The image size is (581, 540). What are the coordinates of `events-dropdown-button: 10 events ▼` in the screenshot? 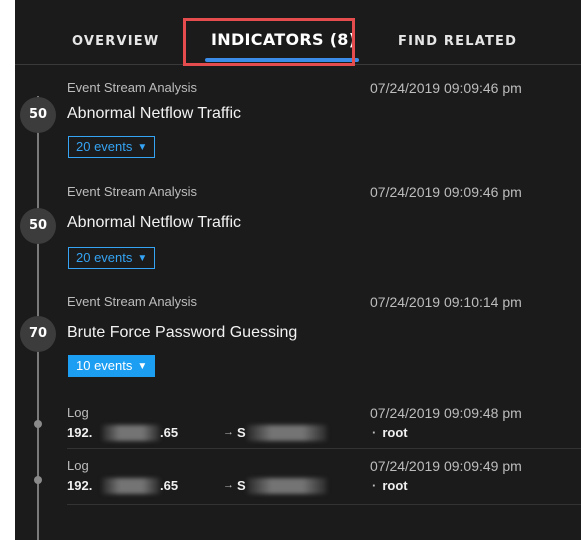 It's located at (112, 366).